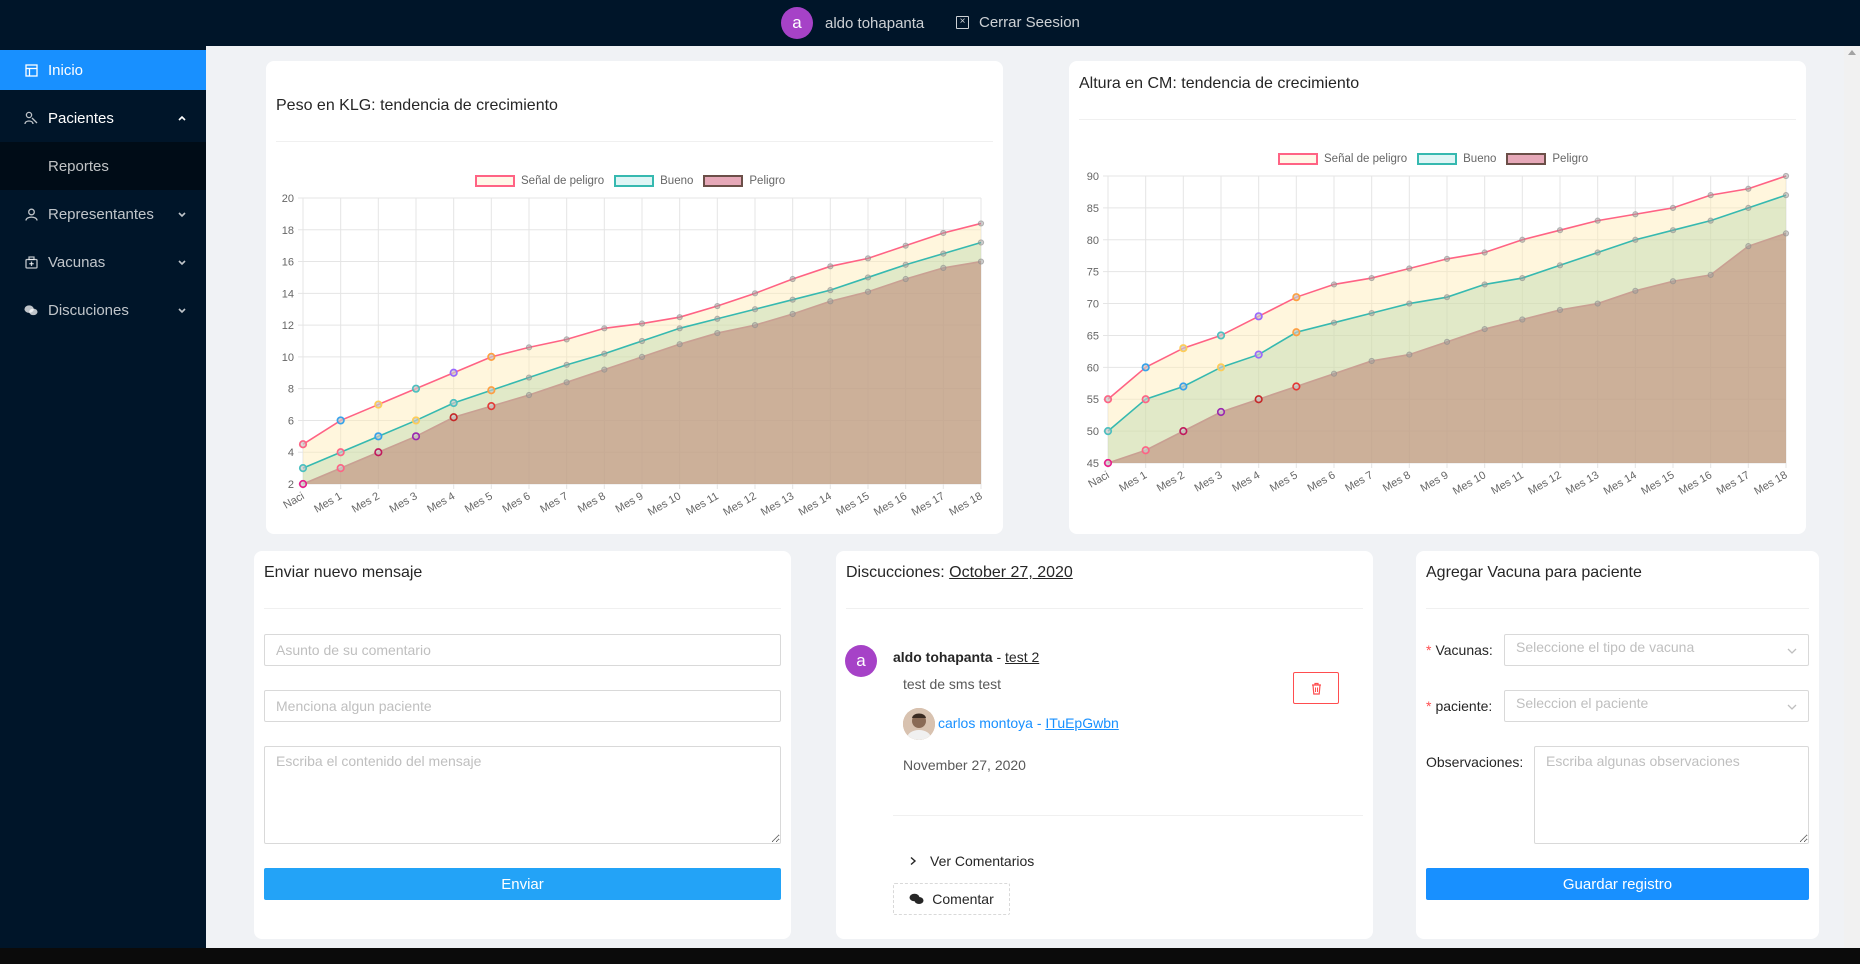 The width and height of the screenshot is (1860, 964). What do you see at coordinates (1671, 795) in the screenshot?
I see `notes-textarea` at bounding box center [1671, 795].